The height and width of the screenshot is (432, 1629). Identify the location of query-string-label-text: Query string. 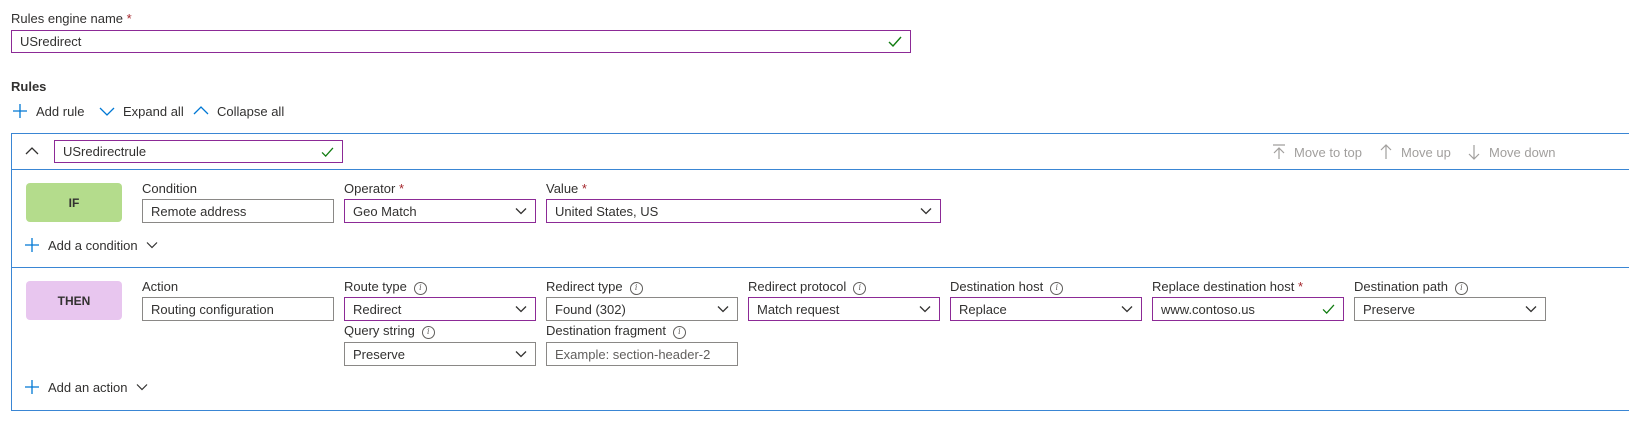
(379, 330).